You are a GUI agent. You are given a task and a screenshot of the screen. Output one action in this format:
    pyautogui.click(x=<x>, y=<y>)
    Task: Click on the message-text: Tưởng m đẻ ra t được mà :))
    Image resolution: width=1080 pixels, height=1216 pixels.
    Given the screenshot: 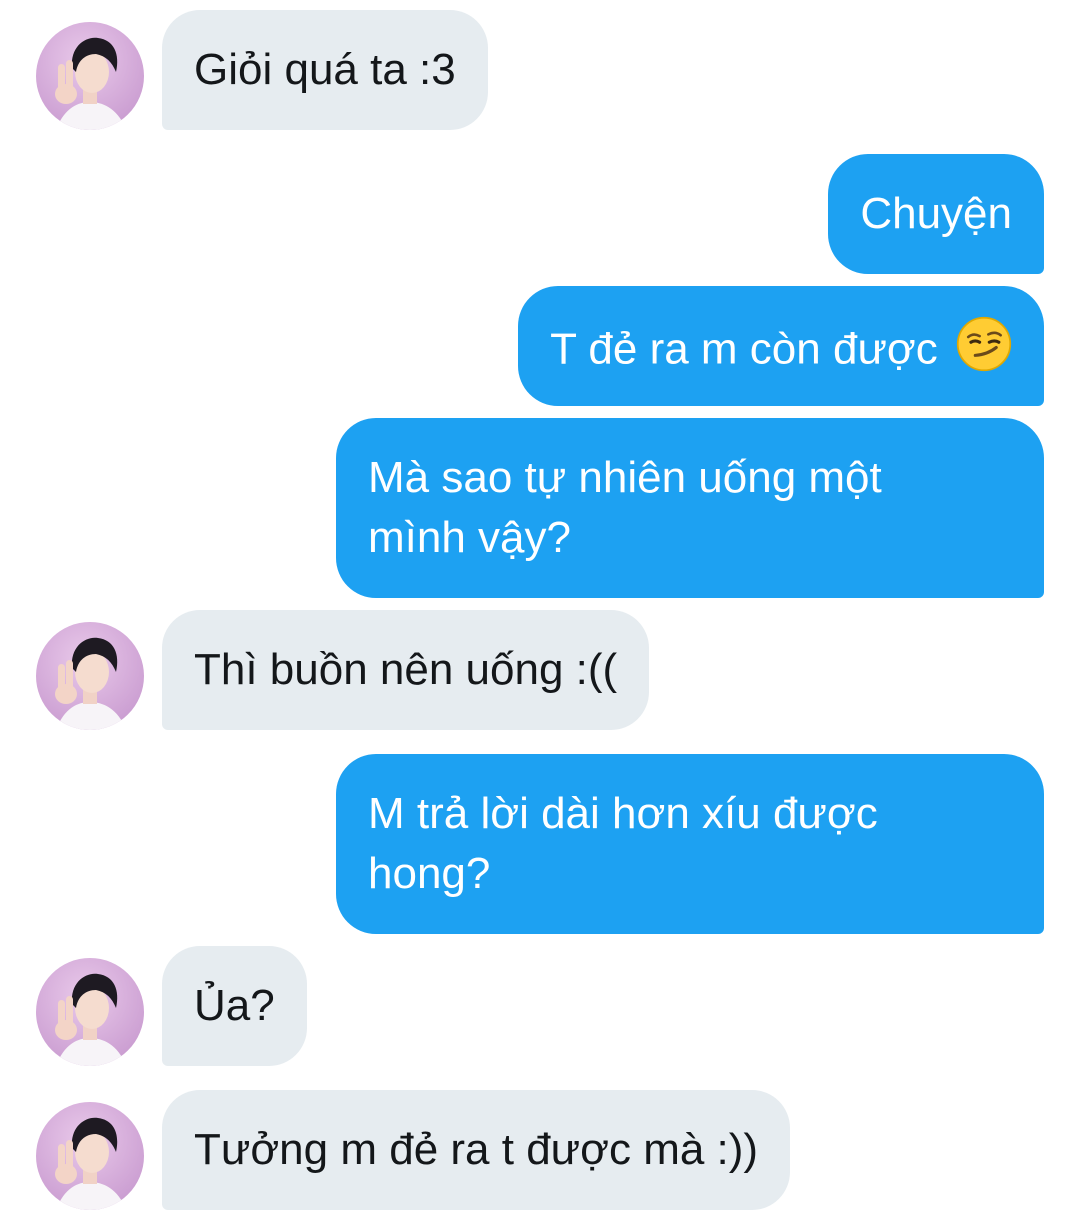 What is the action you would take?
    pyautogui.click(x=476, y=1149)
    